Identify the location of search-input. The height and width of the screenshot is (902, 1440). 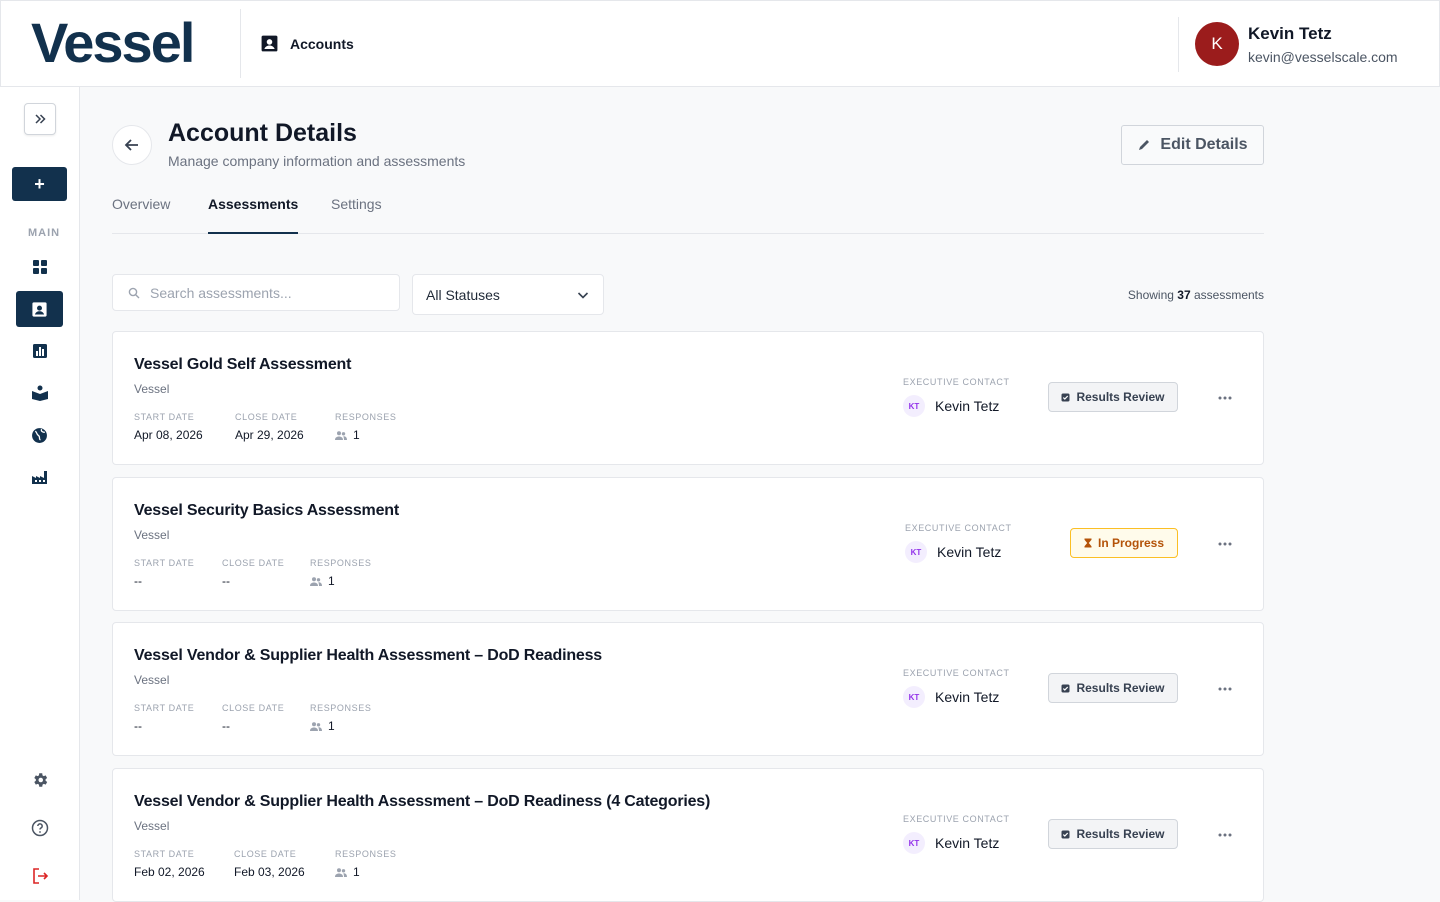
(265, 292).